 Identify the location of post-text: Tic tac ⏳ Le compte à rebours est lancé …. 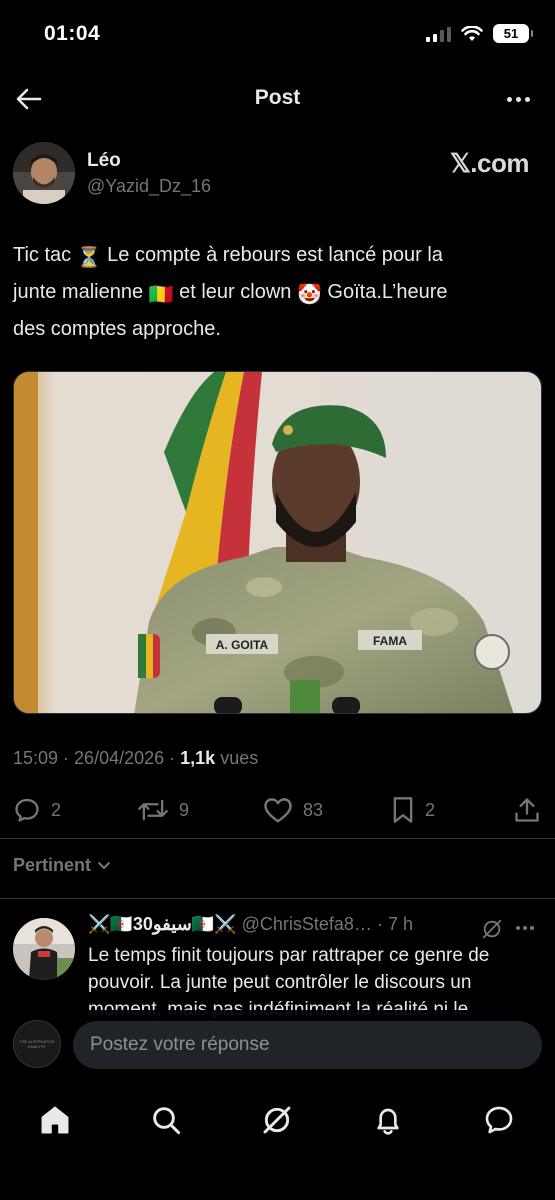
(277, 292).